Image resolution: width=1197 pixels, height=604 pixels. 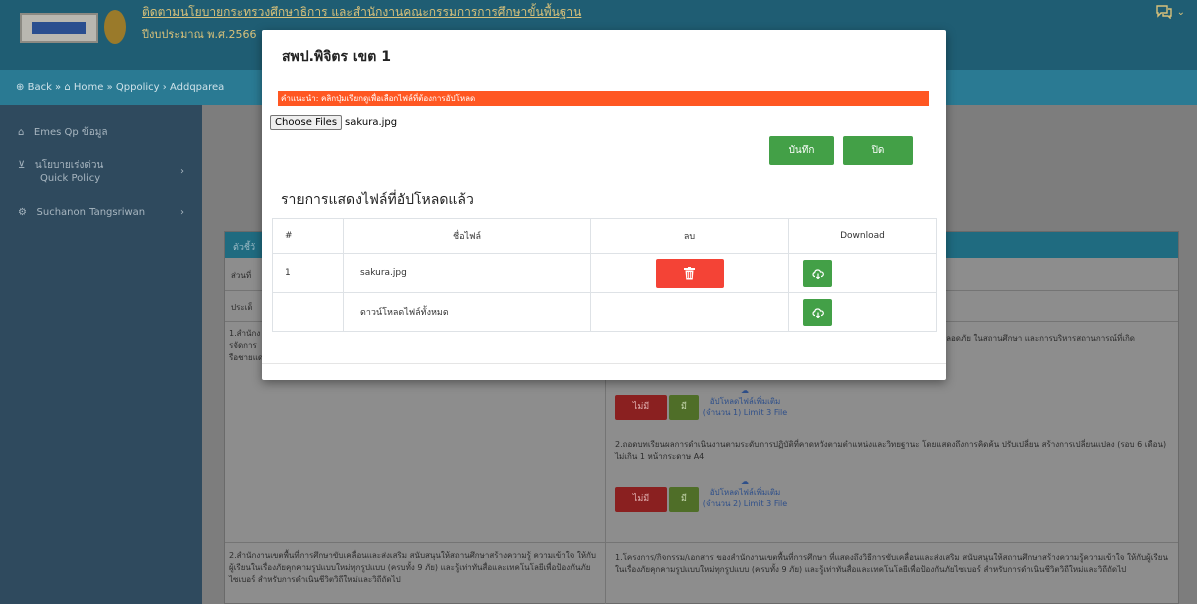 What do you see at coordinates (377, 200) in the screenshot?
I see `uploaded-files-heading: รายการแสดงไฟล์ที่อัปโหลดแล้ว` at bounding box center [377, 200].